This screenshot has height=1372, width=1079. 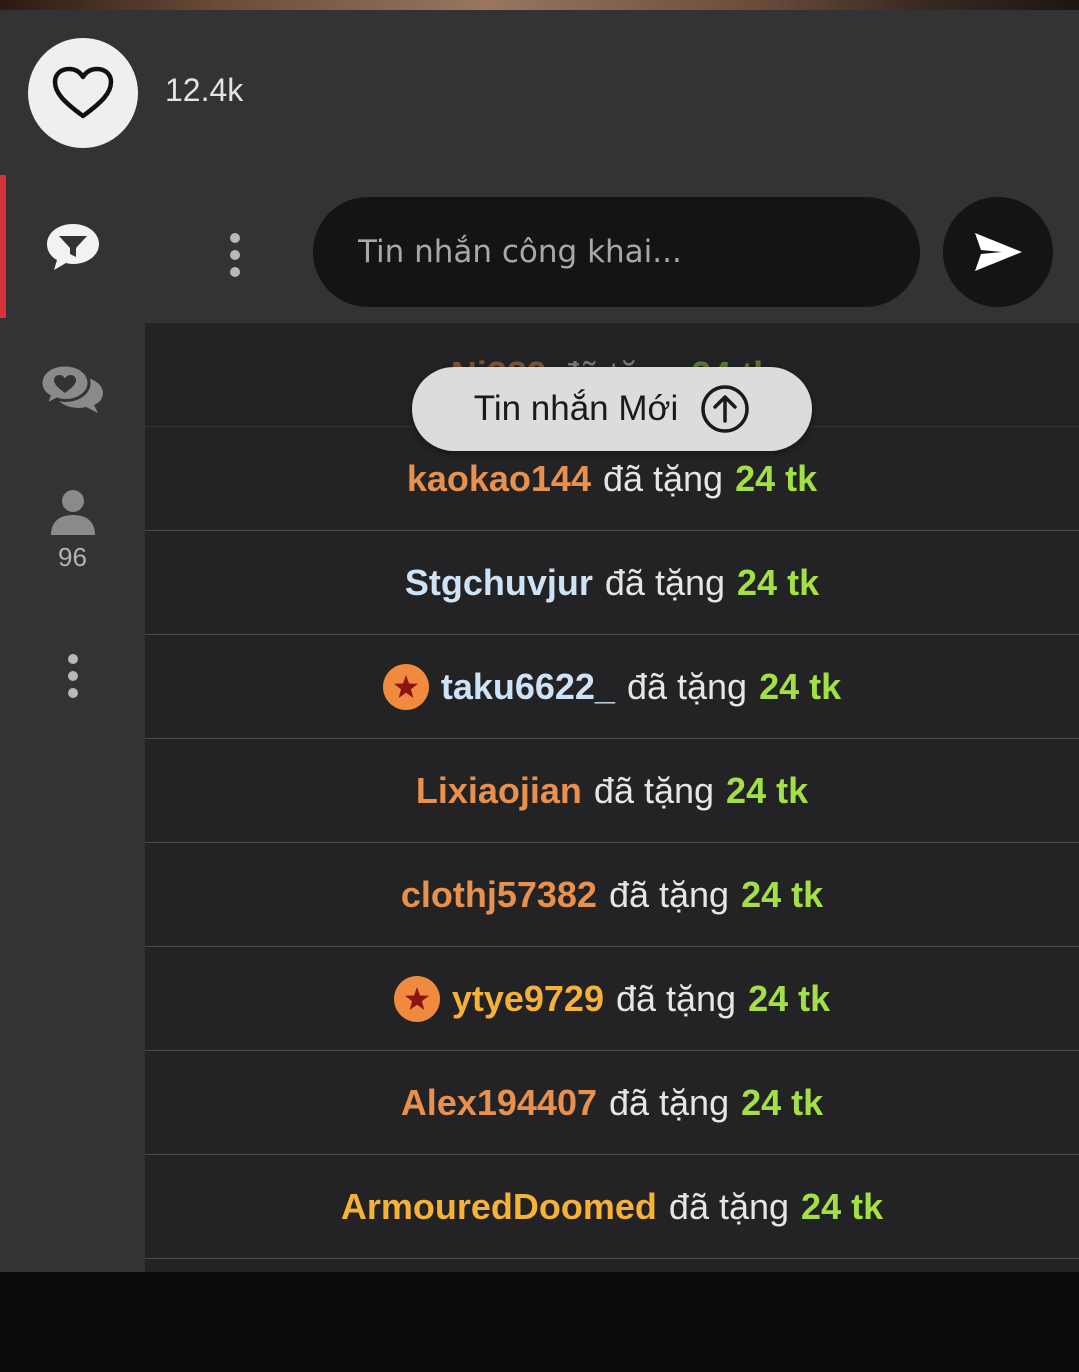 What do you see at coordinates (539, 5) in the screenshot?
I see `video-edge` at bounding box center [539, 5].